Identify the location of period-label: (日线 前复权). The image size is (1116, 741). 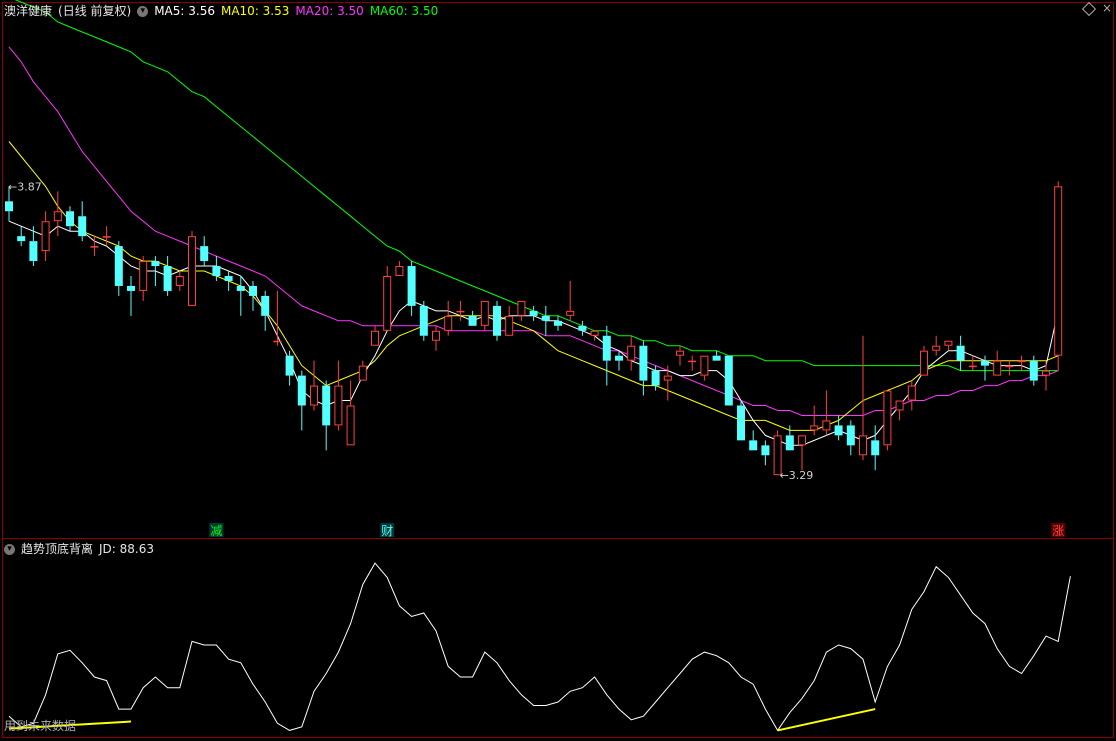
(95, 11).